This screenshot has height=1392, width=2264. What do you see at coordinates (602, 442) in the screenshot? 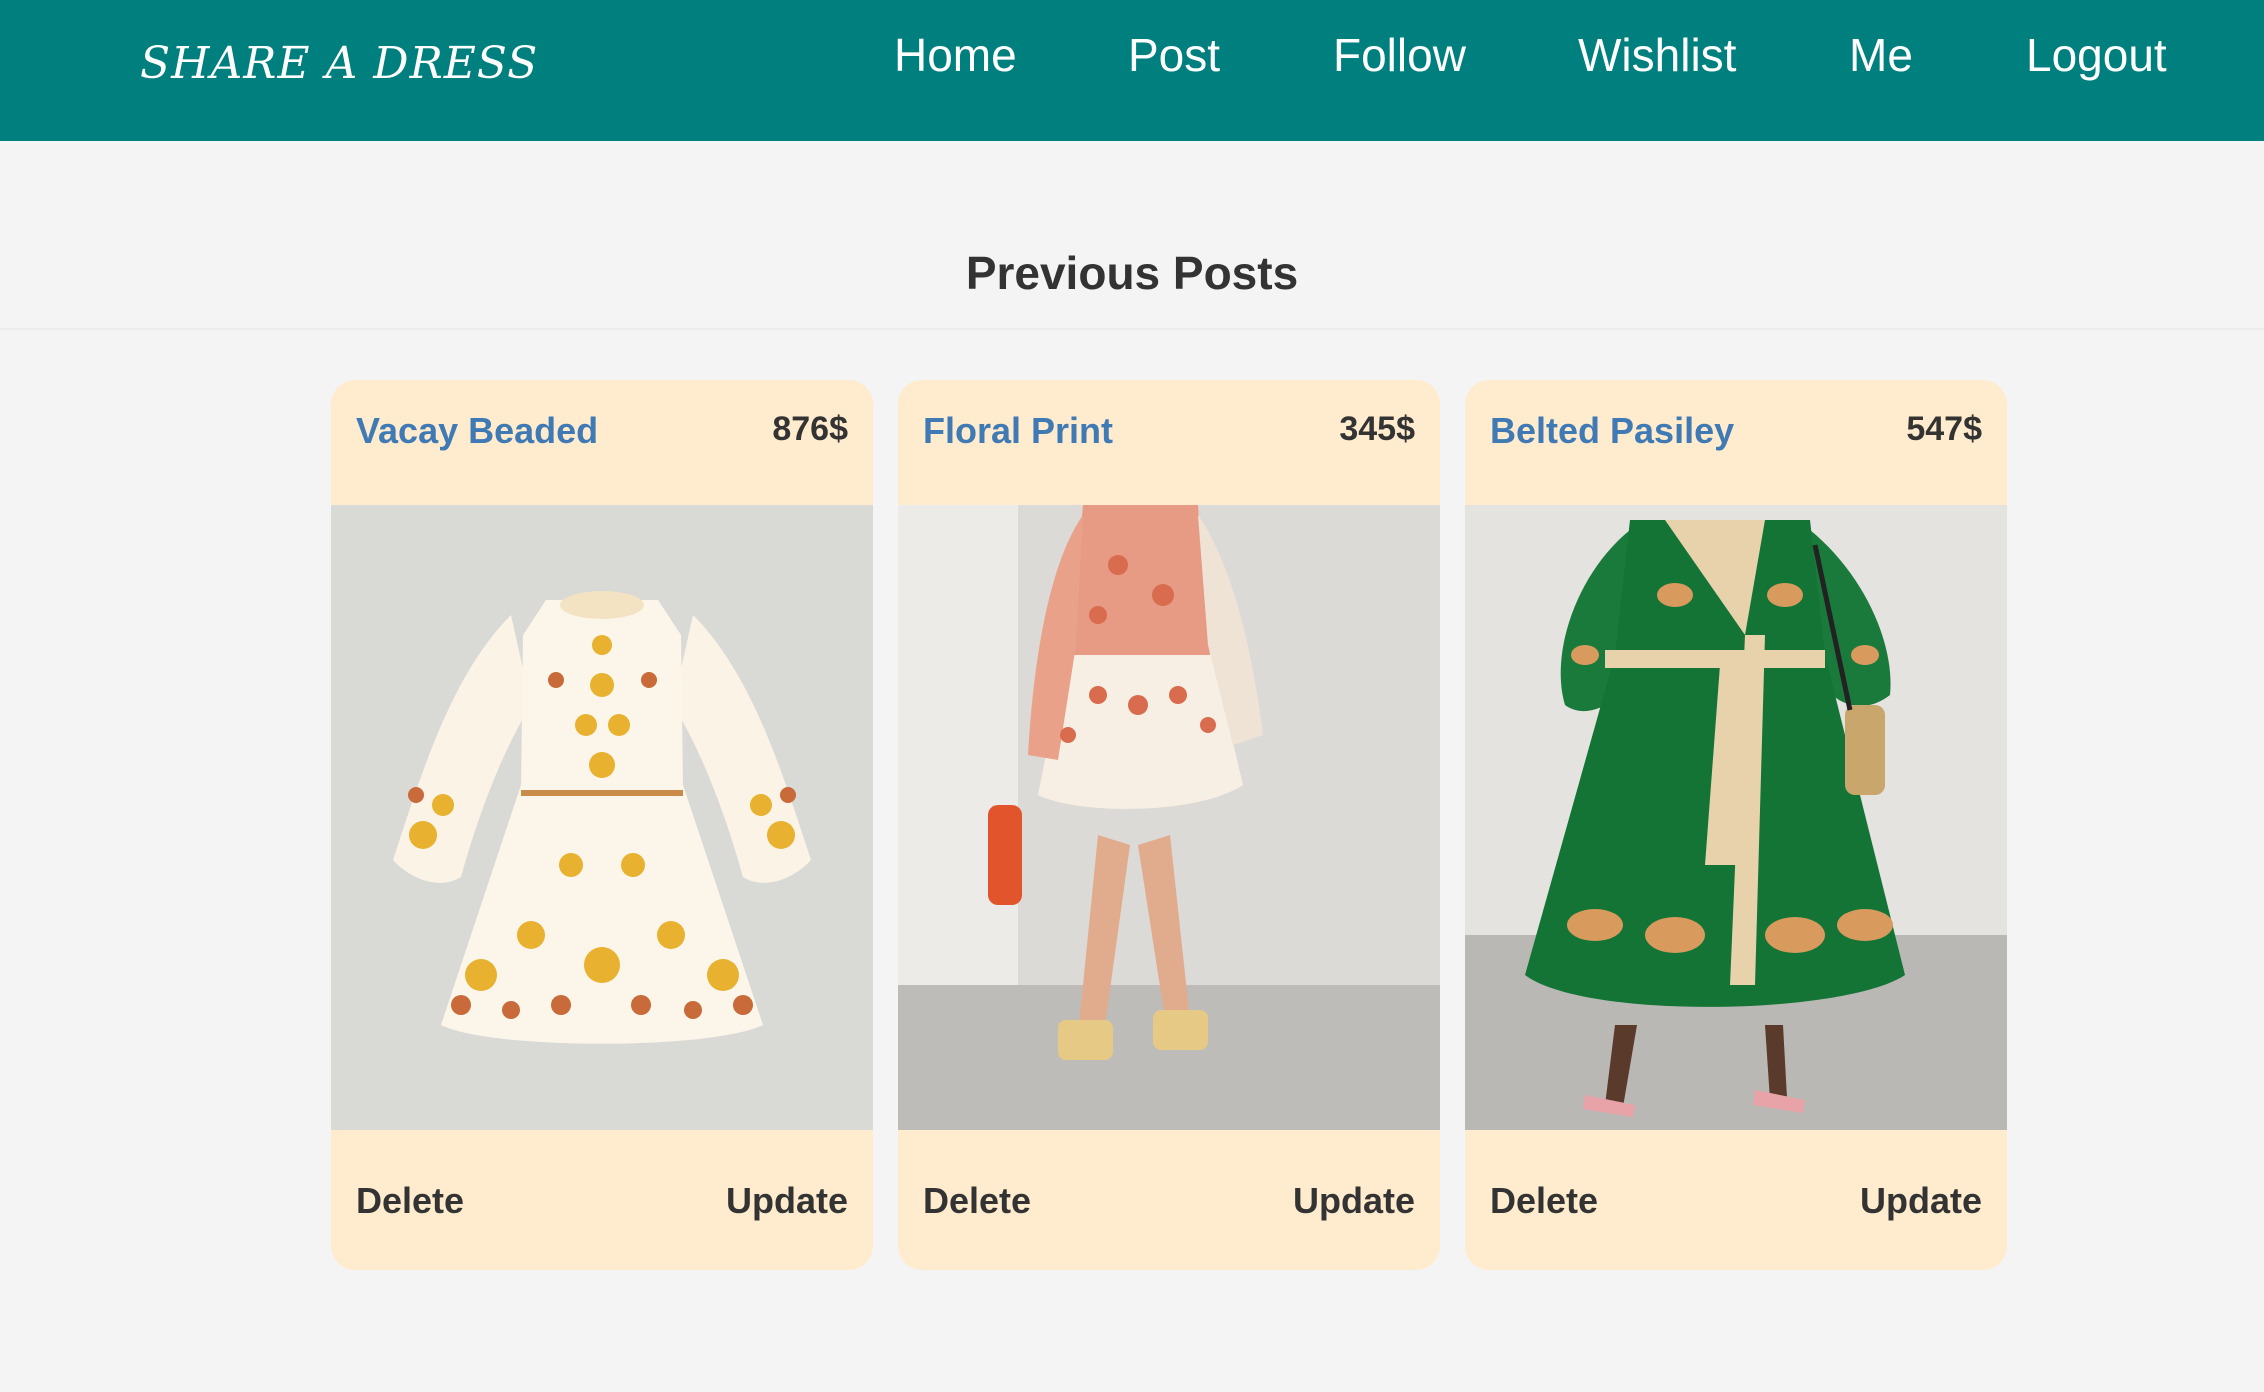
I see `post-card-header: Vacay Beaded 876$` at bounding box center [602, 442].